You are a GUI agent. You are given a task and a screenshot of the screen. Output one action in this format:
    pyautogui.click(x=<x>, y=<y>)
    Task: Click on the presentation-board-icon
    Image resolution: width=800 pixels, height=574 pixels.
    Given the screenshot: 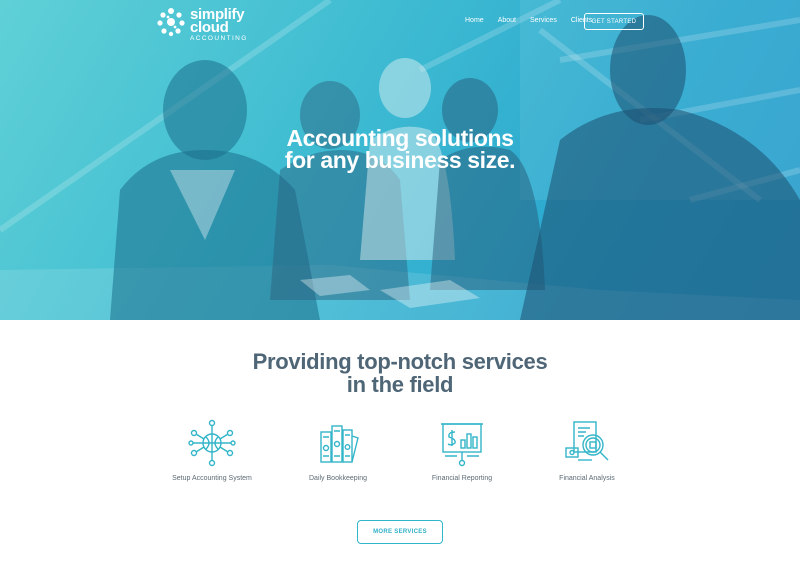 What is the action you would take?
    pyautogui.click(x=462, y=445)
    